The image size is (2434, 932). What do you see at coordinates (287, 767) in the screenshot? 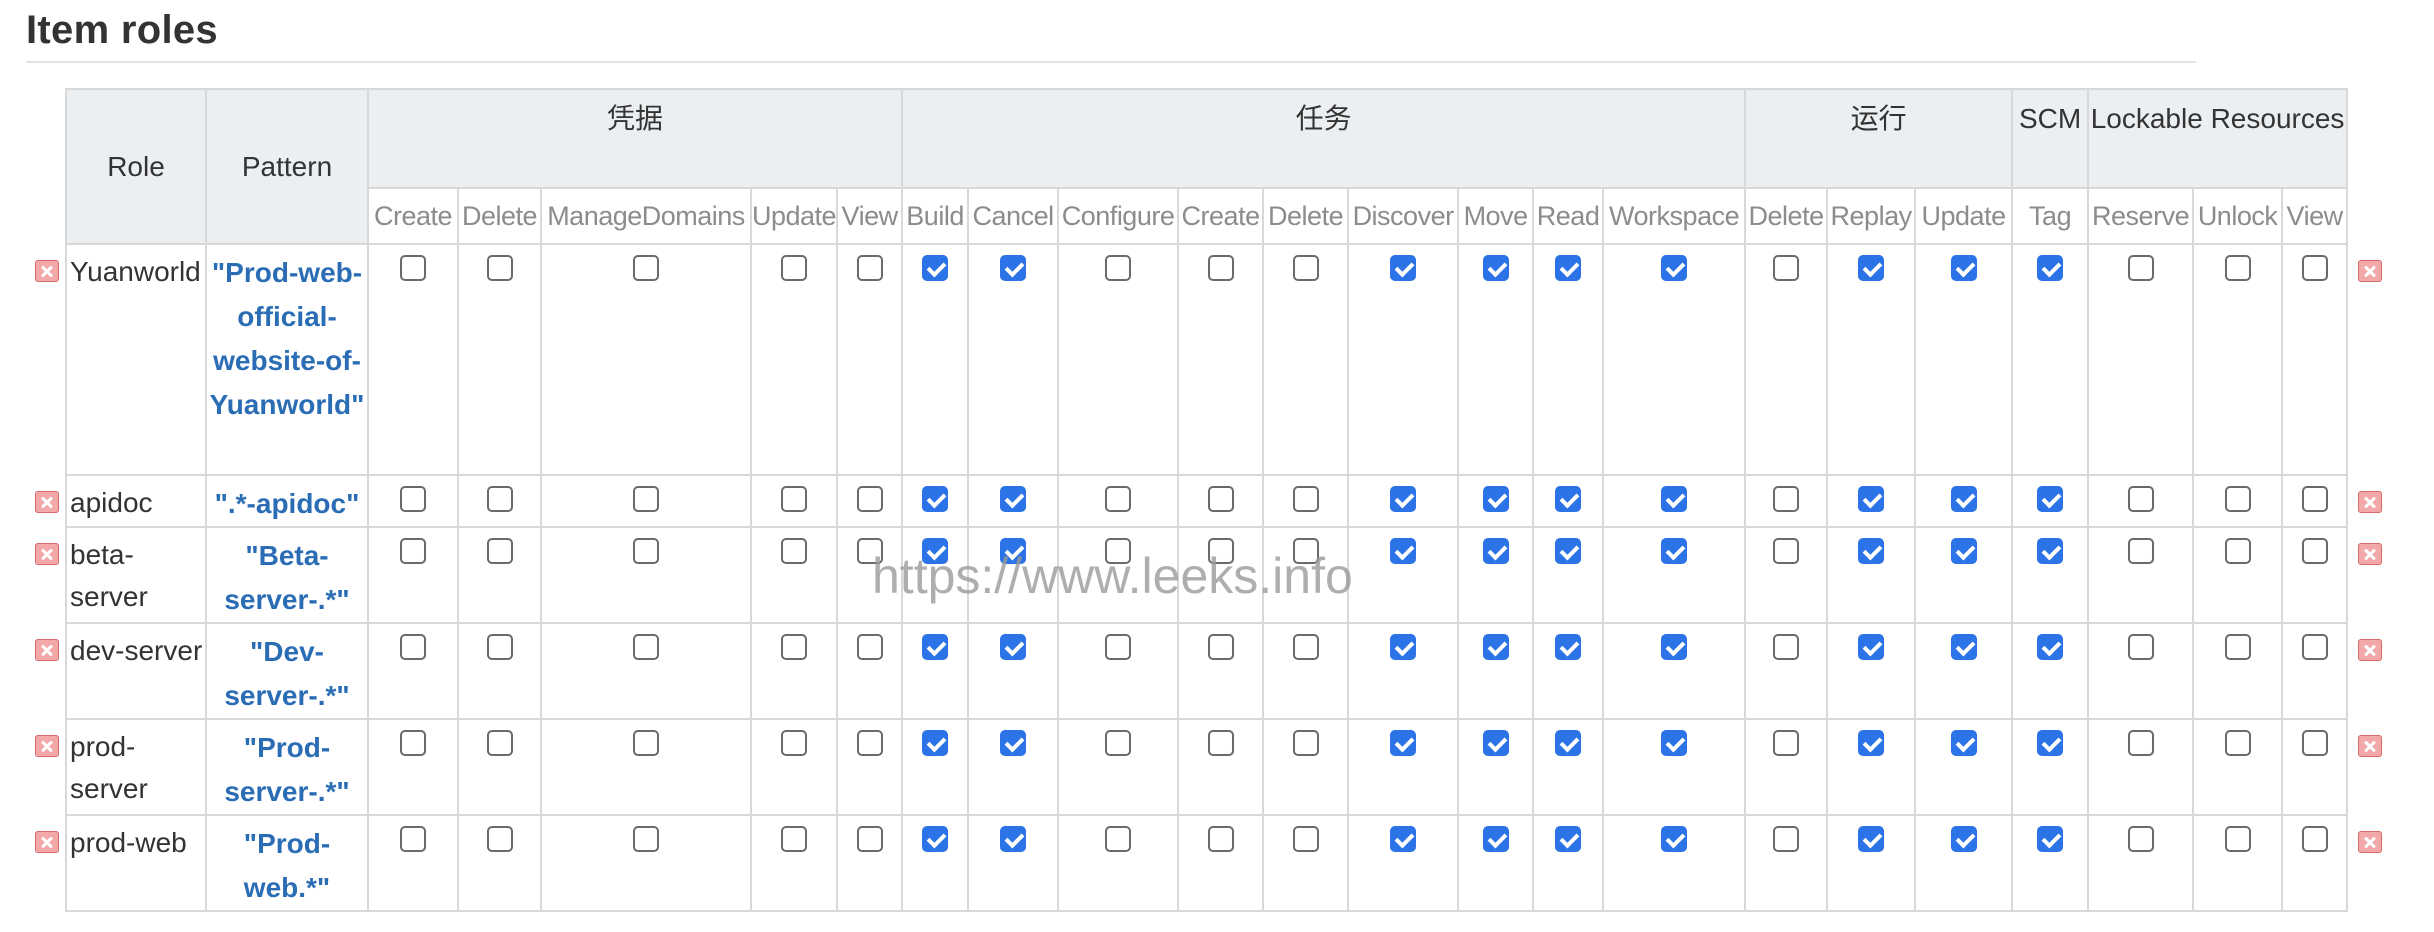
I see `role-pattern: "Prod-server-.*"` at bounding box center [287, 767].